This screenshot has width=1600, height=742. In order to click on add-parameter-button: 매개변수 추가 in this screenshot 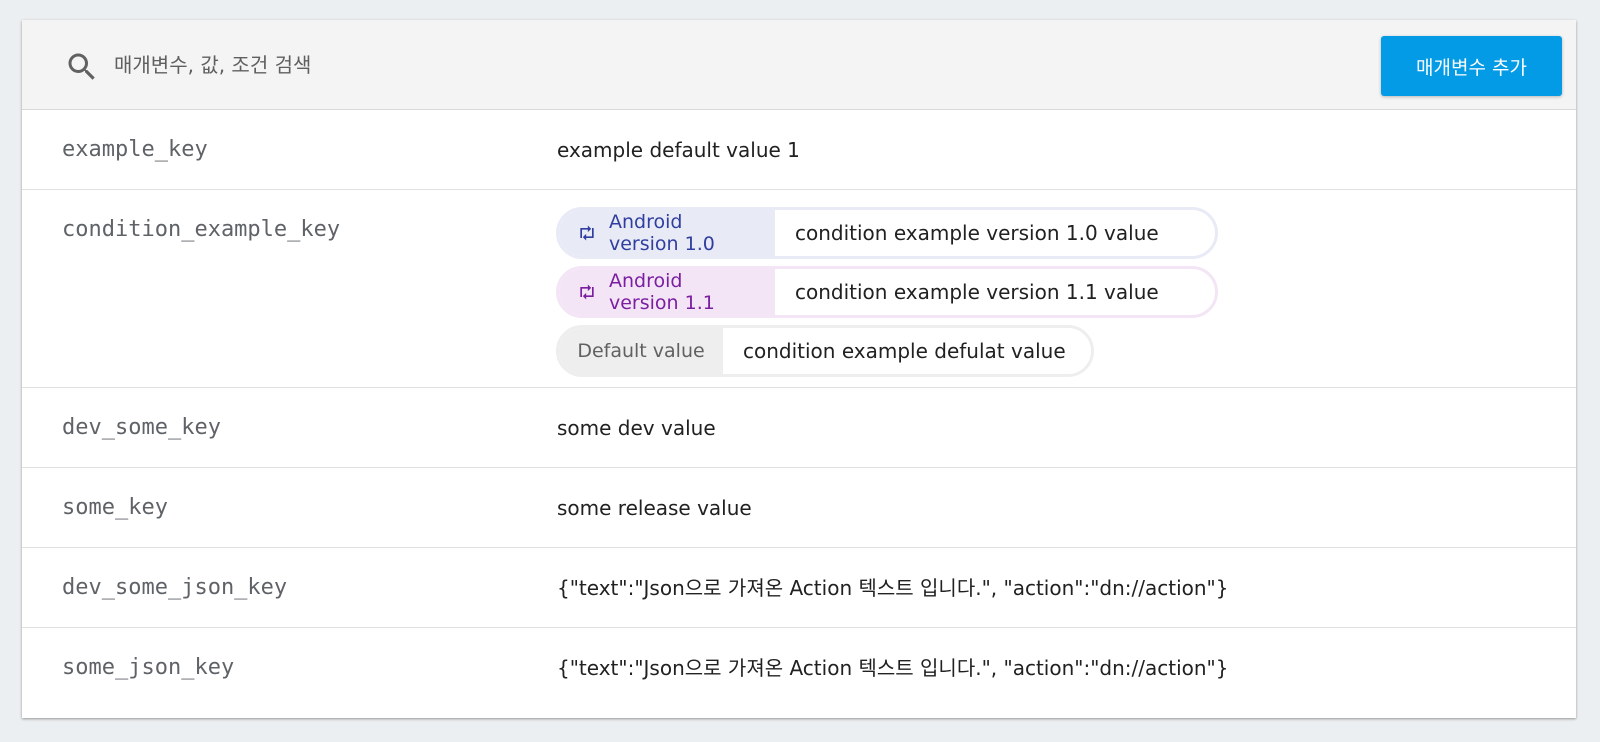, I will do `click(1471, 66)`.